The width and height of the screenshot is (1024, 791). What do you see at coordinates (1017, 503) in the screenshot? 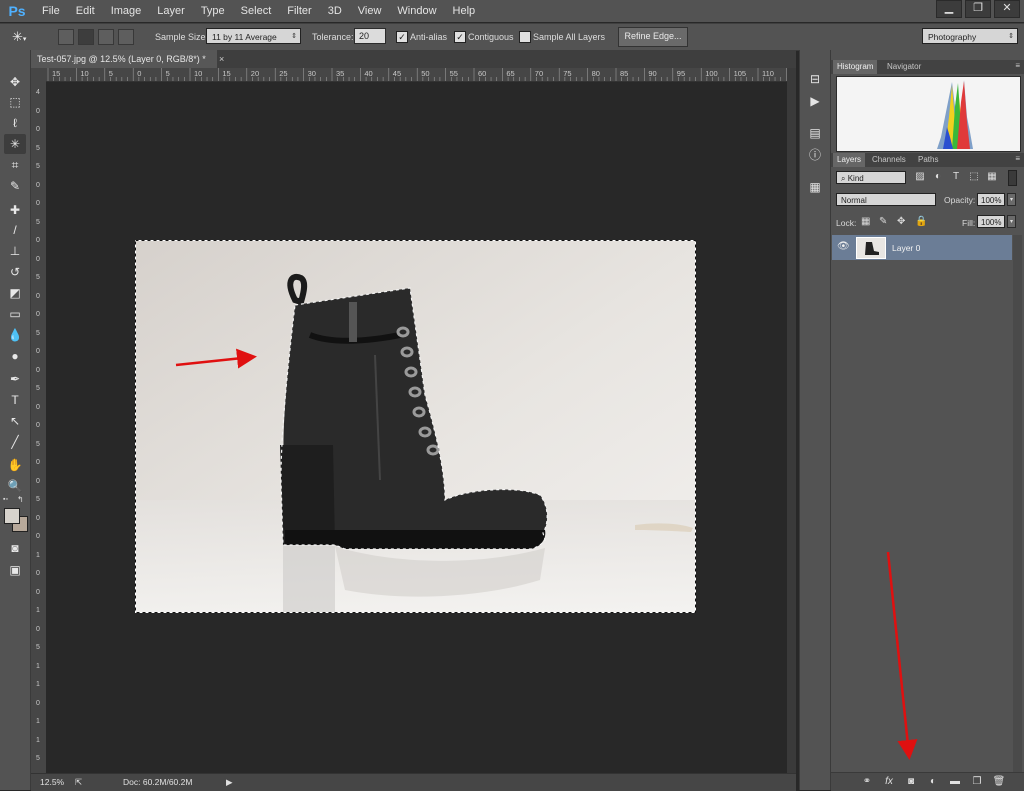
I see `layers-scrollbar` at bounding box center [1017, 503].